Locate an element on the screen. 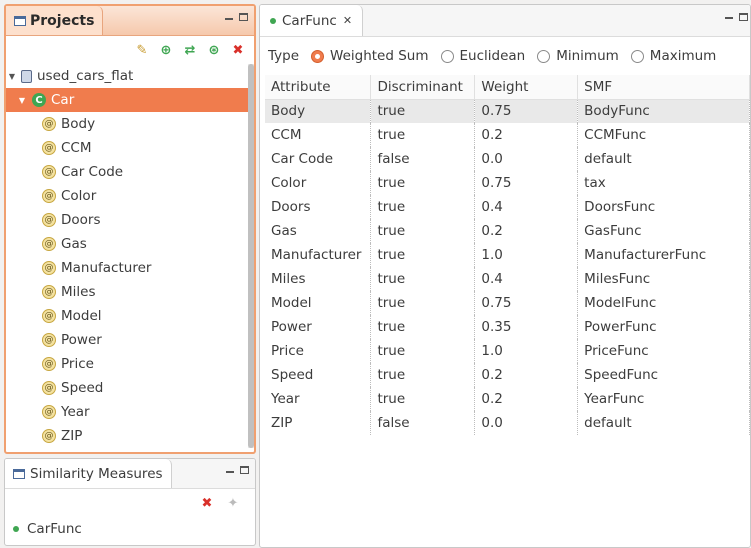 The image size is (751, 548). radio-maximum is located at coordinates (637, 56).